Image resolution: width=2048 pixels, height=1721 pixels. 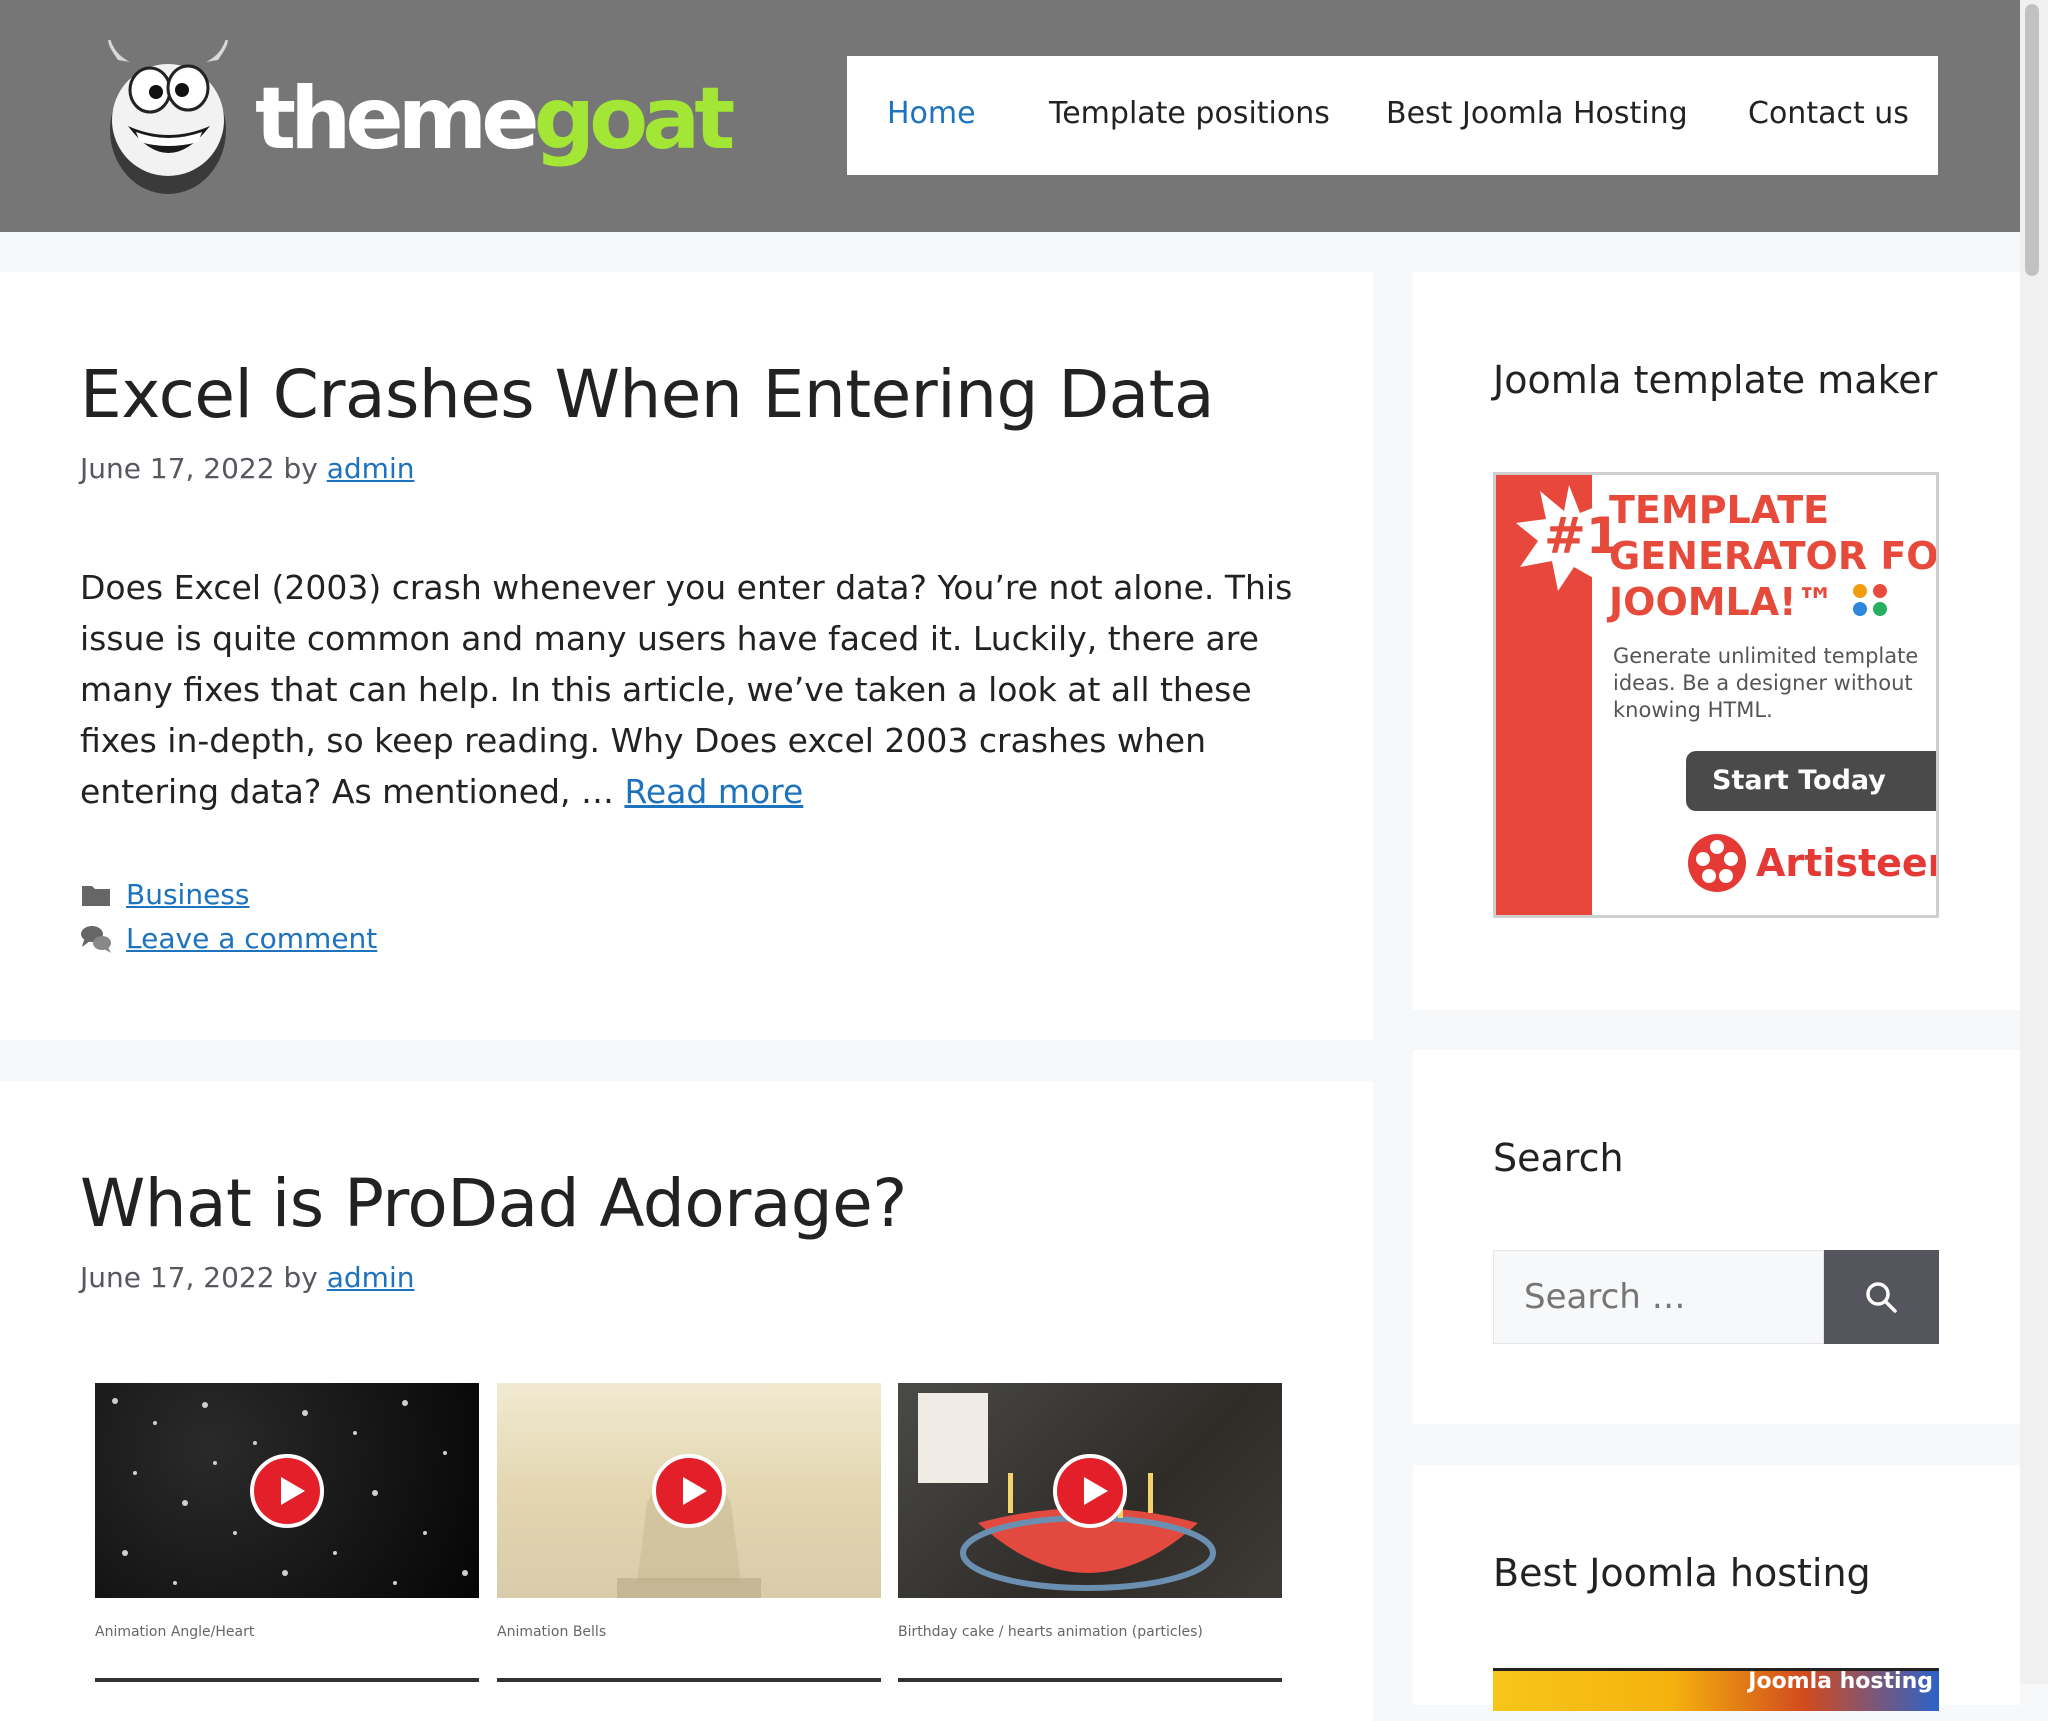 I want to click on nav-best-joomla-hosting: Best Joomla Hosting, so click(x=1537, y=113).